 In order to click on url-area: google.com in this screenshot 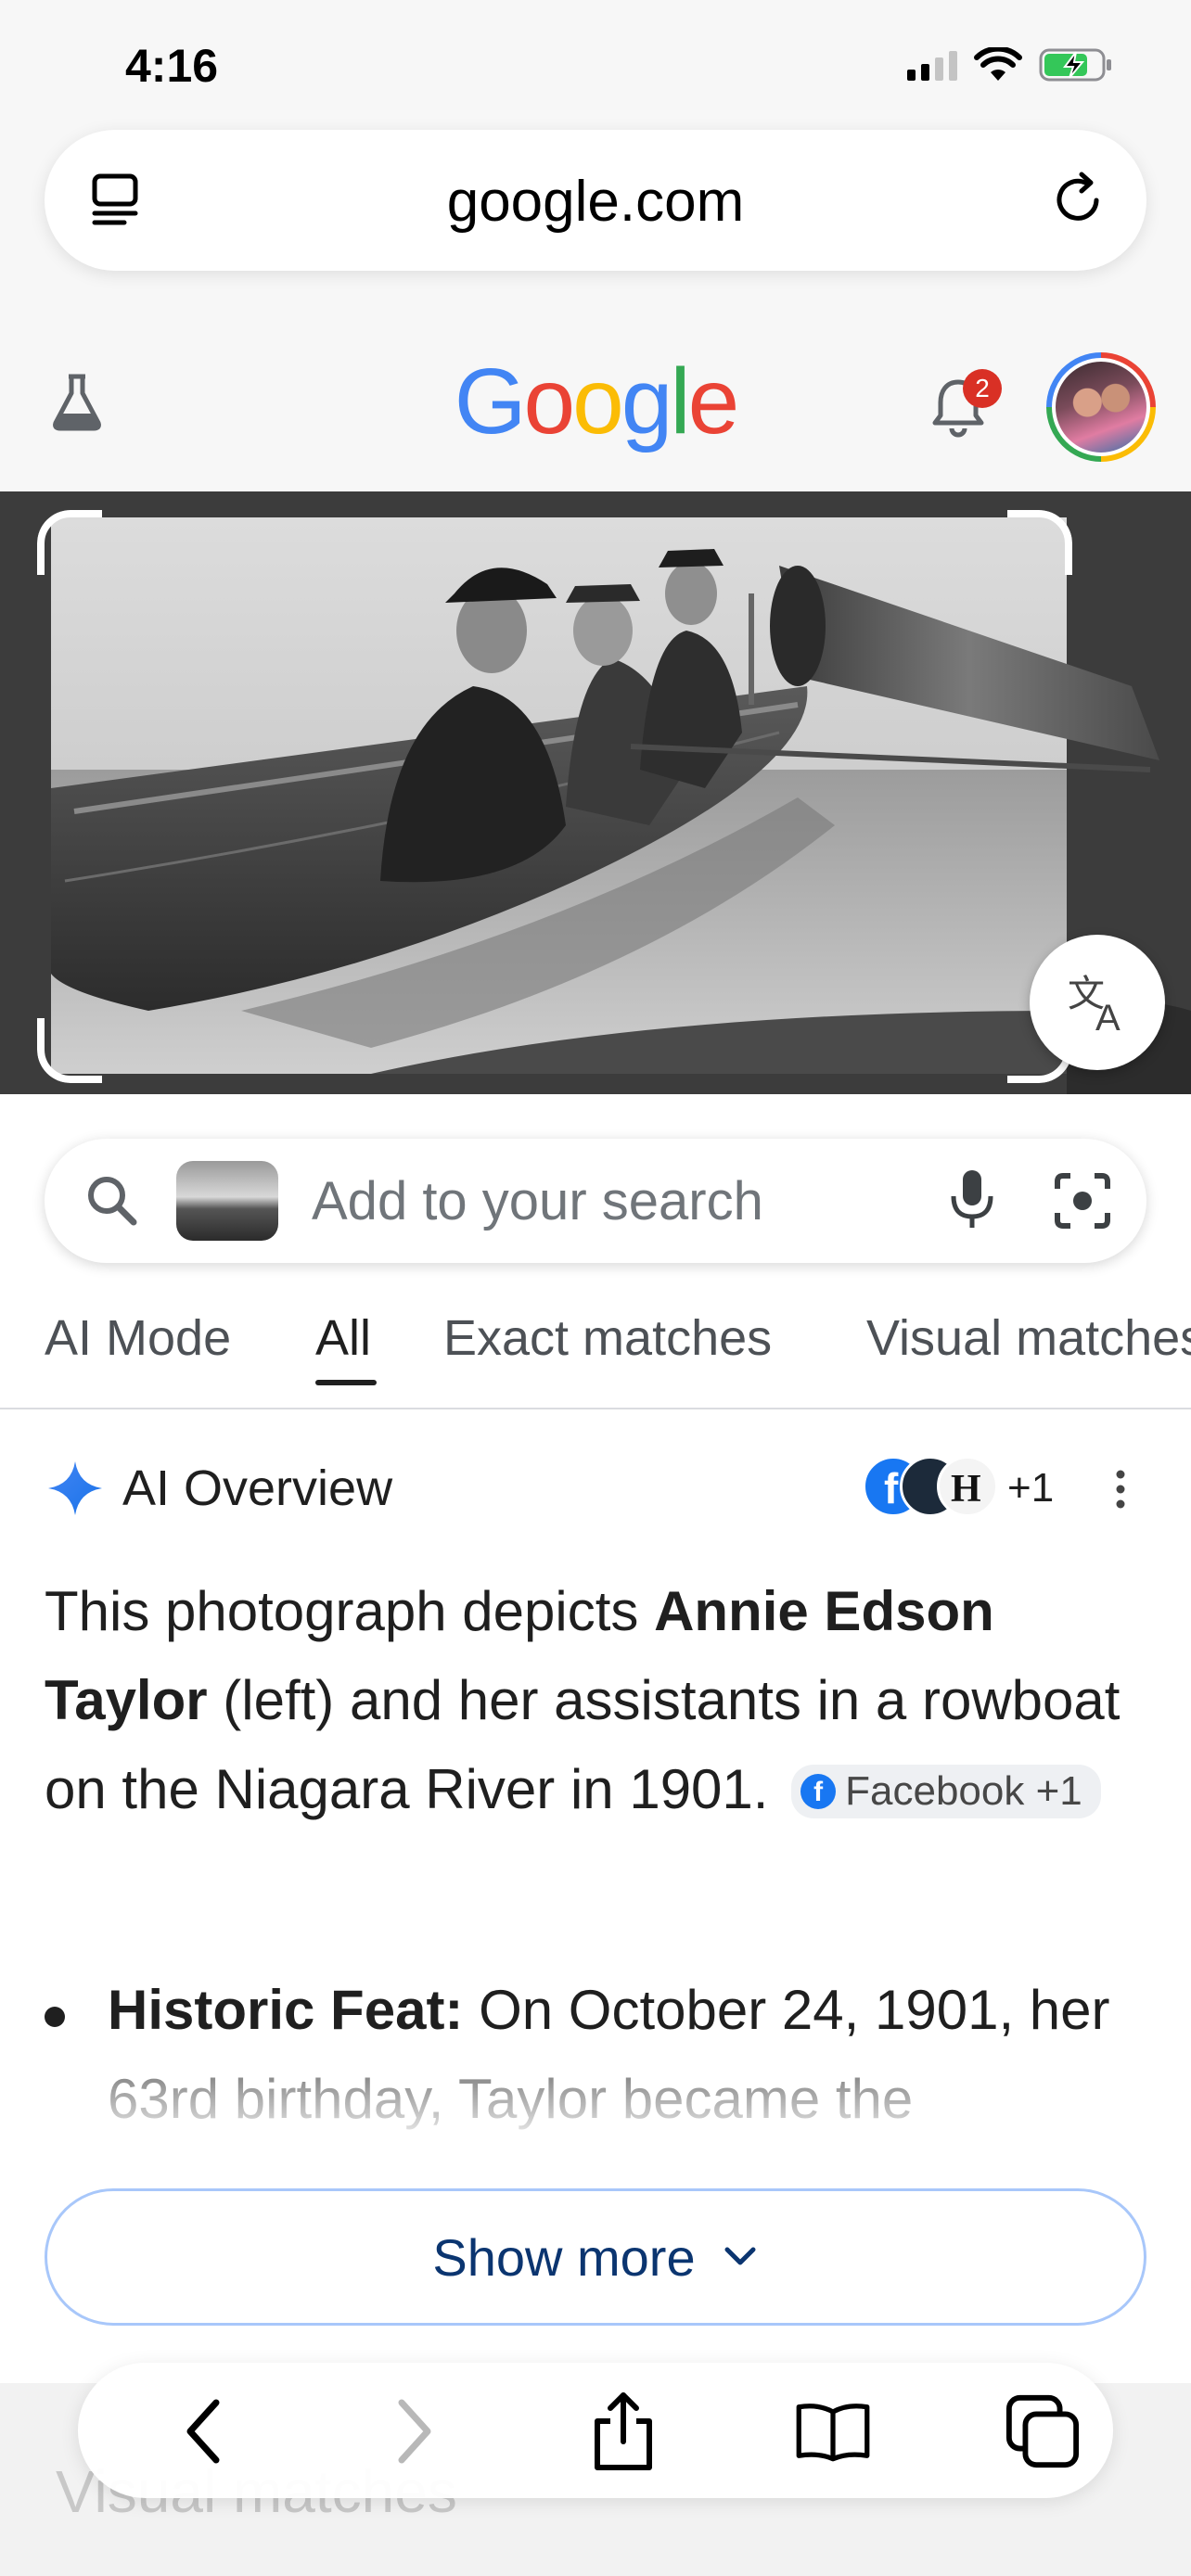, I will do `click(595, 222)`.